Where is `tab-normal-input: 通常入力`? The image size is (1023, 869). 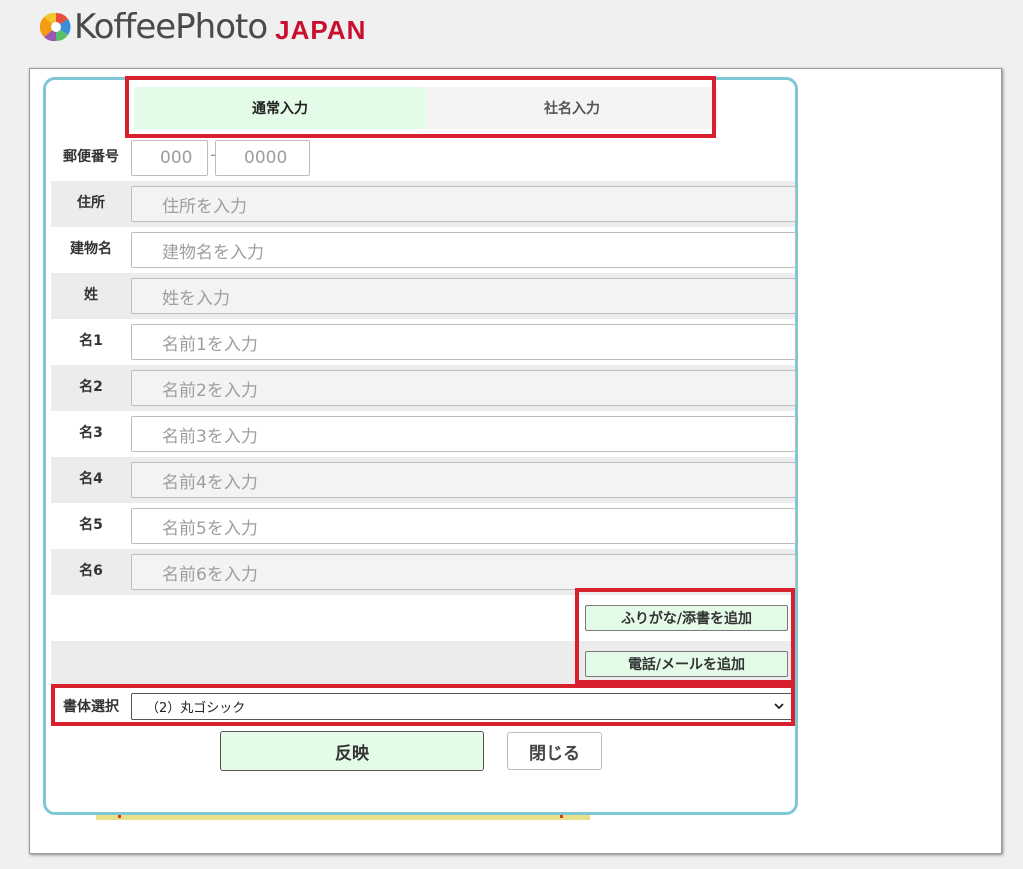
tab-normal-input: 通常入力 is located at coordinates (280, 108).